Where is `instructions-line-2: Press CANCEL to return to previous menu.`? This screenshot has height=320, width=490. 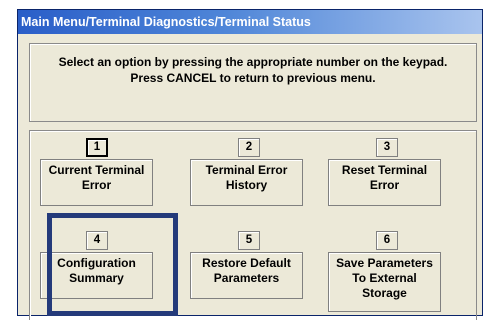 instructions-line-2: Press CANCEL to return to previous menu. is located at coordinates (253, 78).